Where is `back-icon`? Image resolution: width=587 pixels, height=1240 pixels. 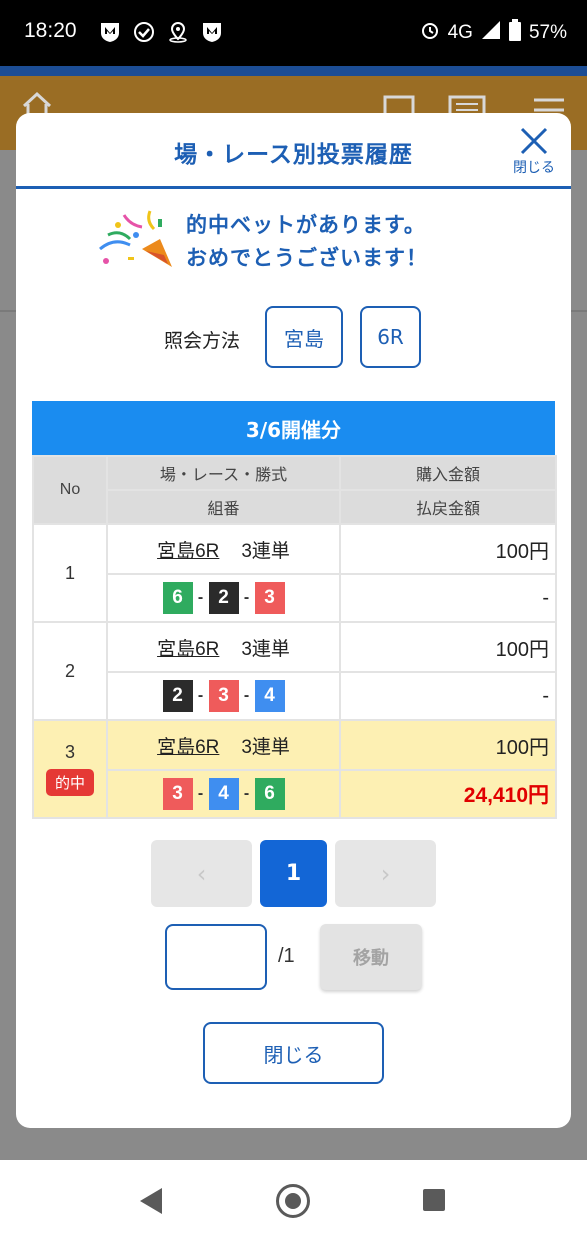
back-icon is located at coordinates (151, 1201).